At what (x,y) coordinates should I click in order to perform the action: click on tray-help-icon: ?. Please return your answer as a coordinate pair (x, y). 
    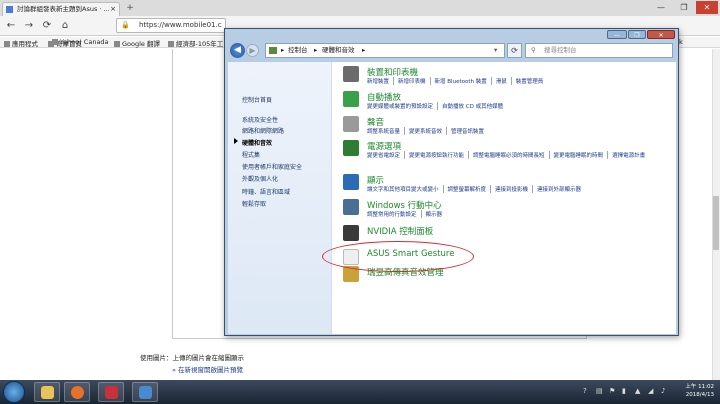
    Looking at the image, I should click on (585, 391).